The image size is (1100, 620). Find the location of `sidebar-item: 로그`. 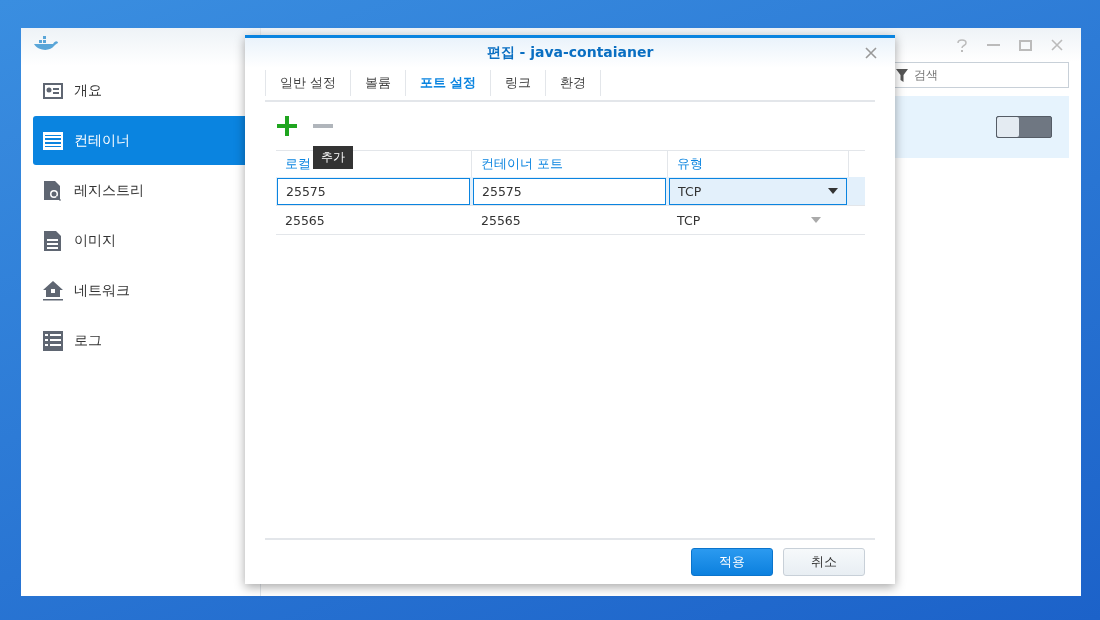

sidebar-item: 로그 is located at coordinates (146, 340).